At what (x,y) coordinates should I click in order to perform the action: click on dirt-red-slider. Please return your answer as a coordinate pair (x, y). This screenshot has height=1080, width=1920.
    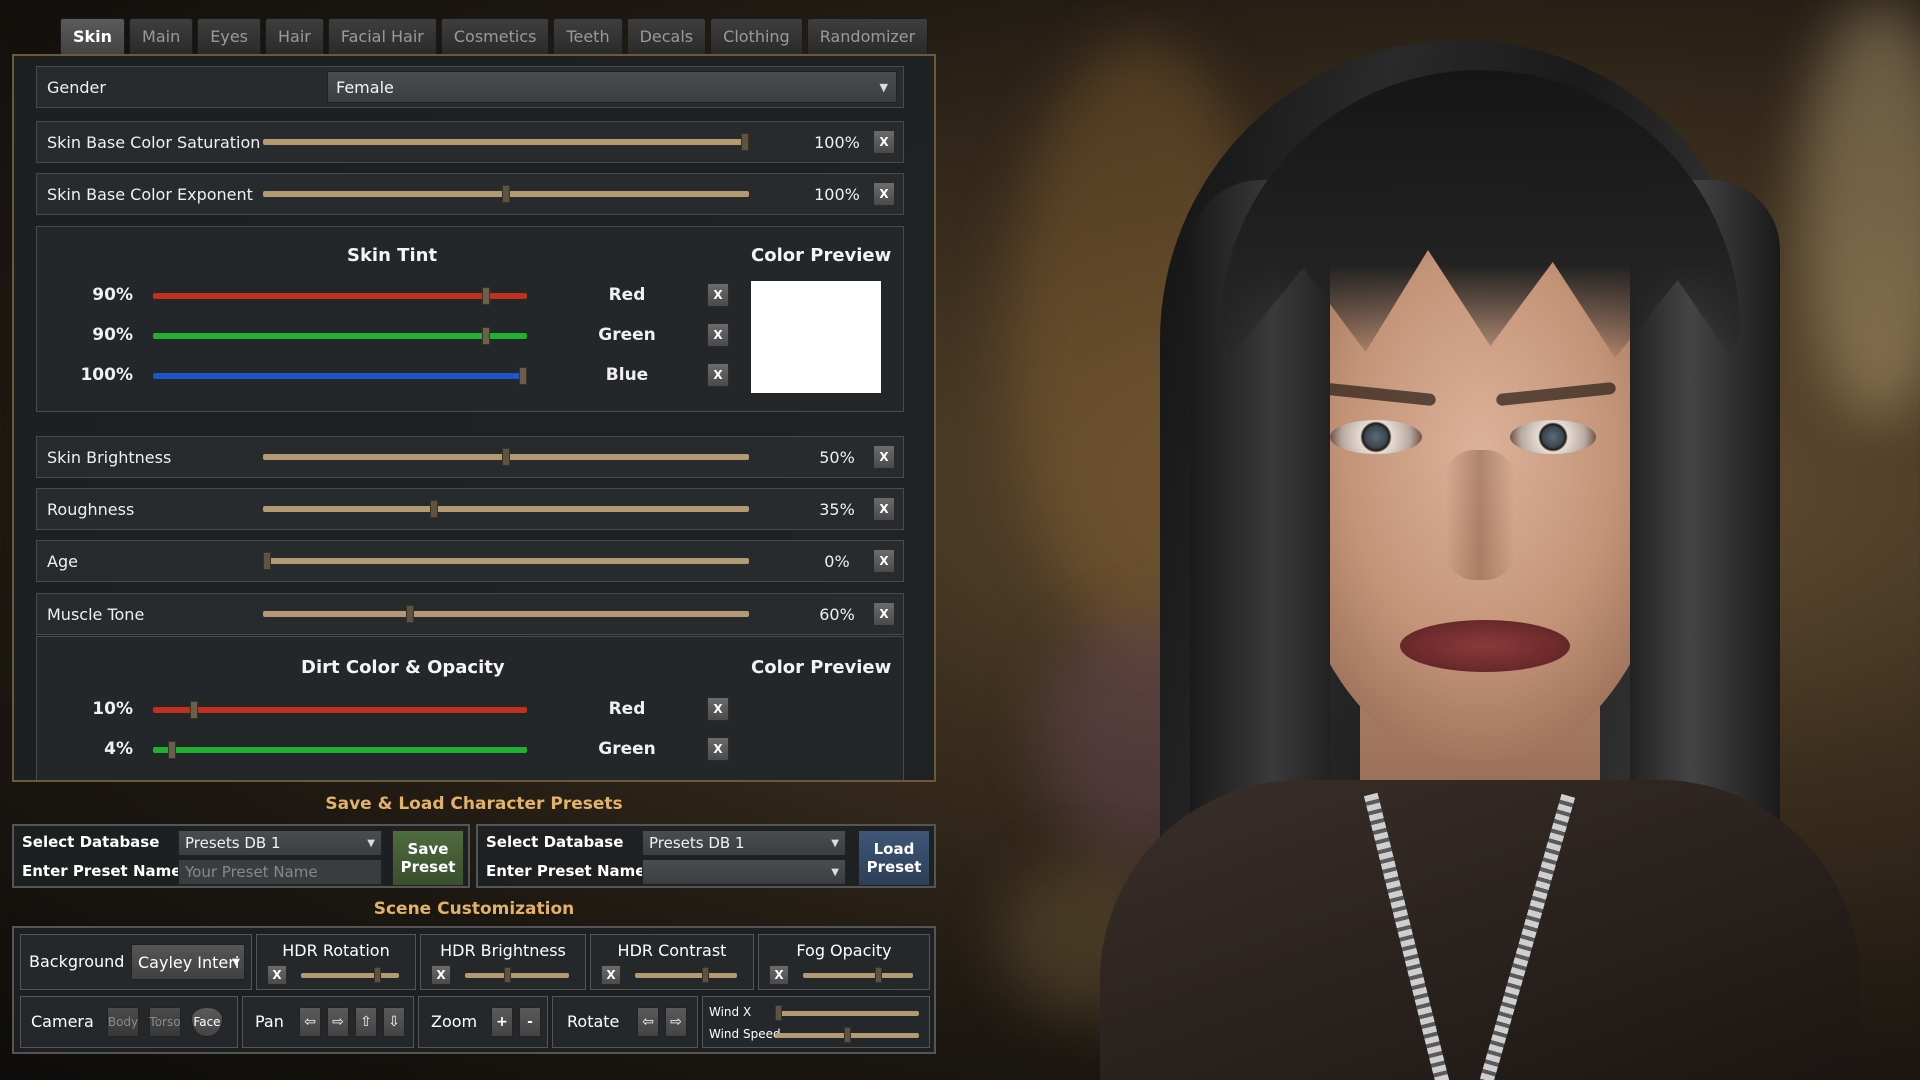
    Looking at the image, I should click on (340, 710).